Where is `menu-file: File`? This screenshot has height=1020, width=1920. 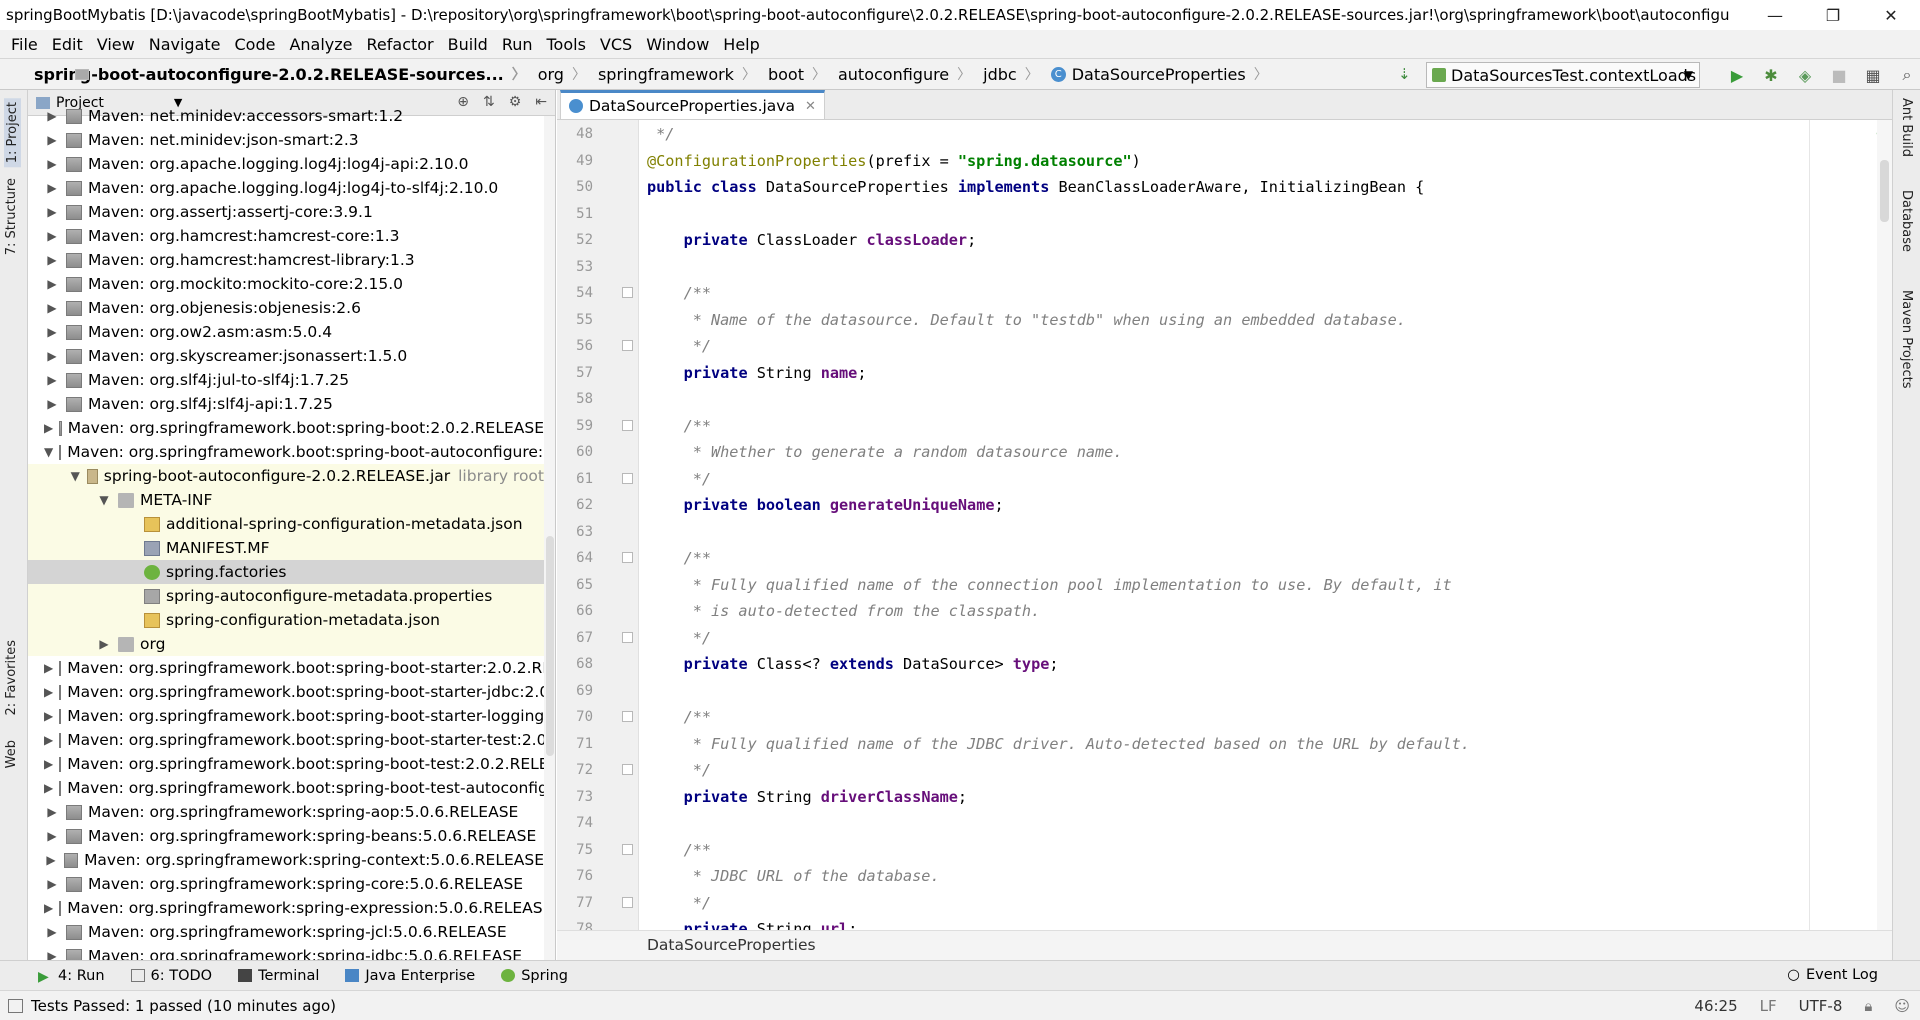
menu-file: File is located at coordinates (24, 44).